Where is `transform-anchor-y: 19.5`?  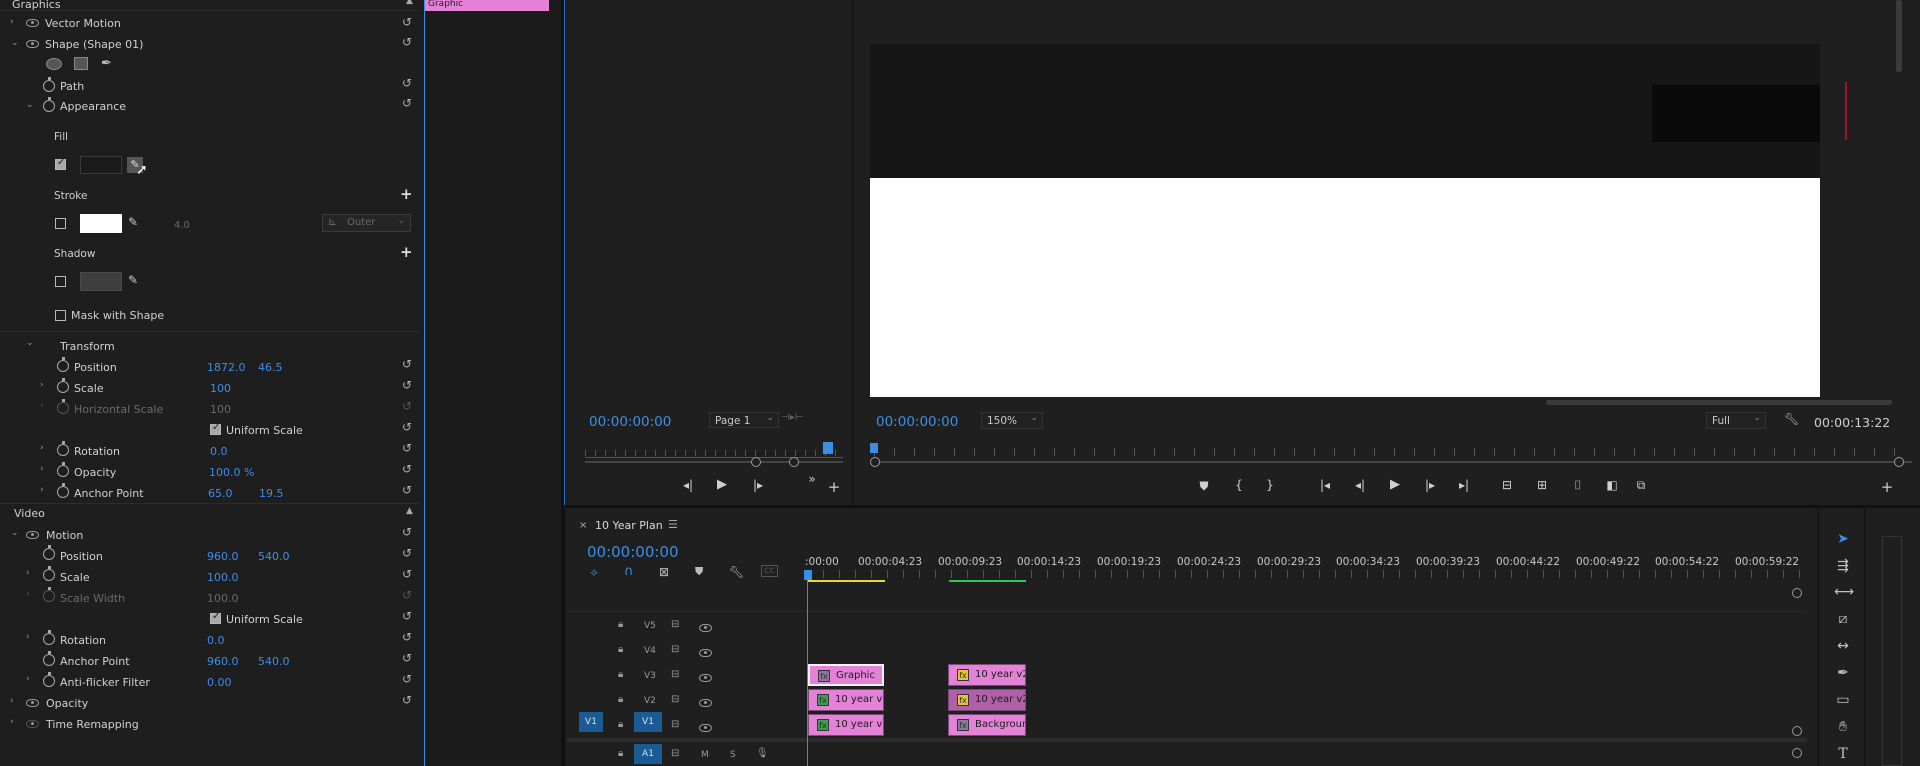
transform-anchor-y: 19.5 is located at coordinates (271, 493).